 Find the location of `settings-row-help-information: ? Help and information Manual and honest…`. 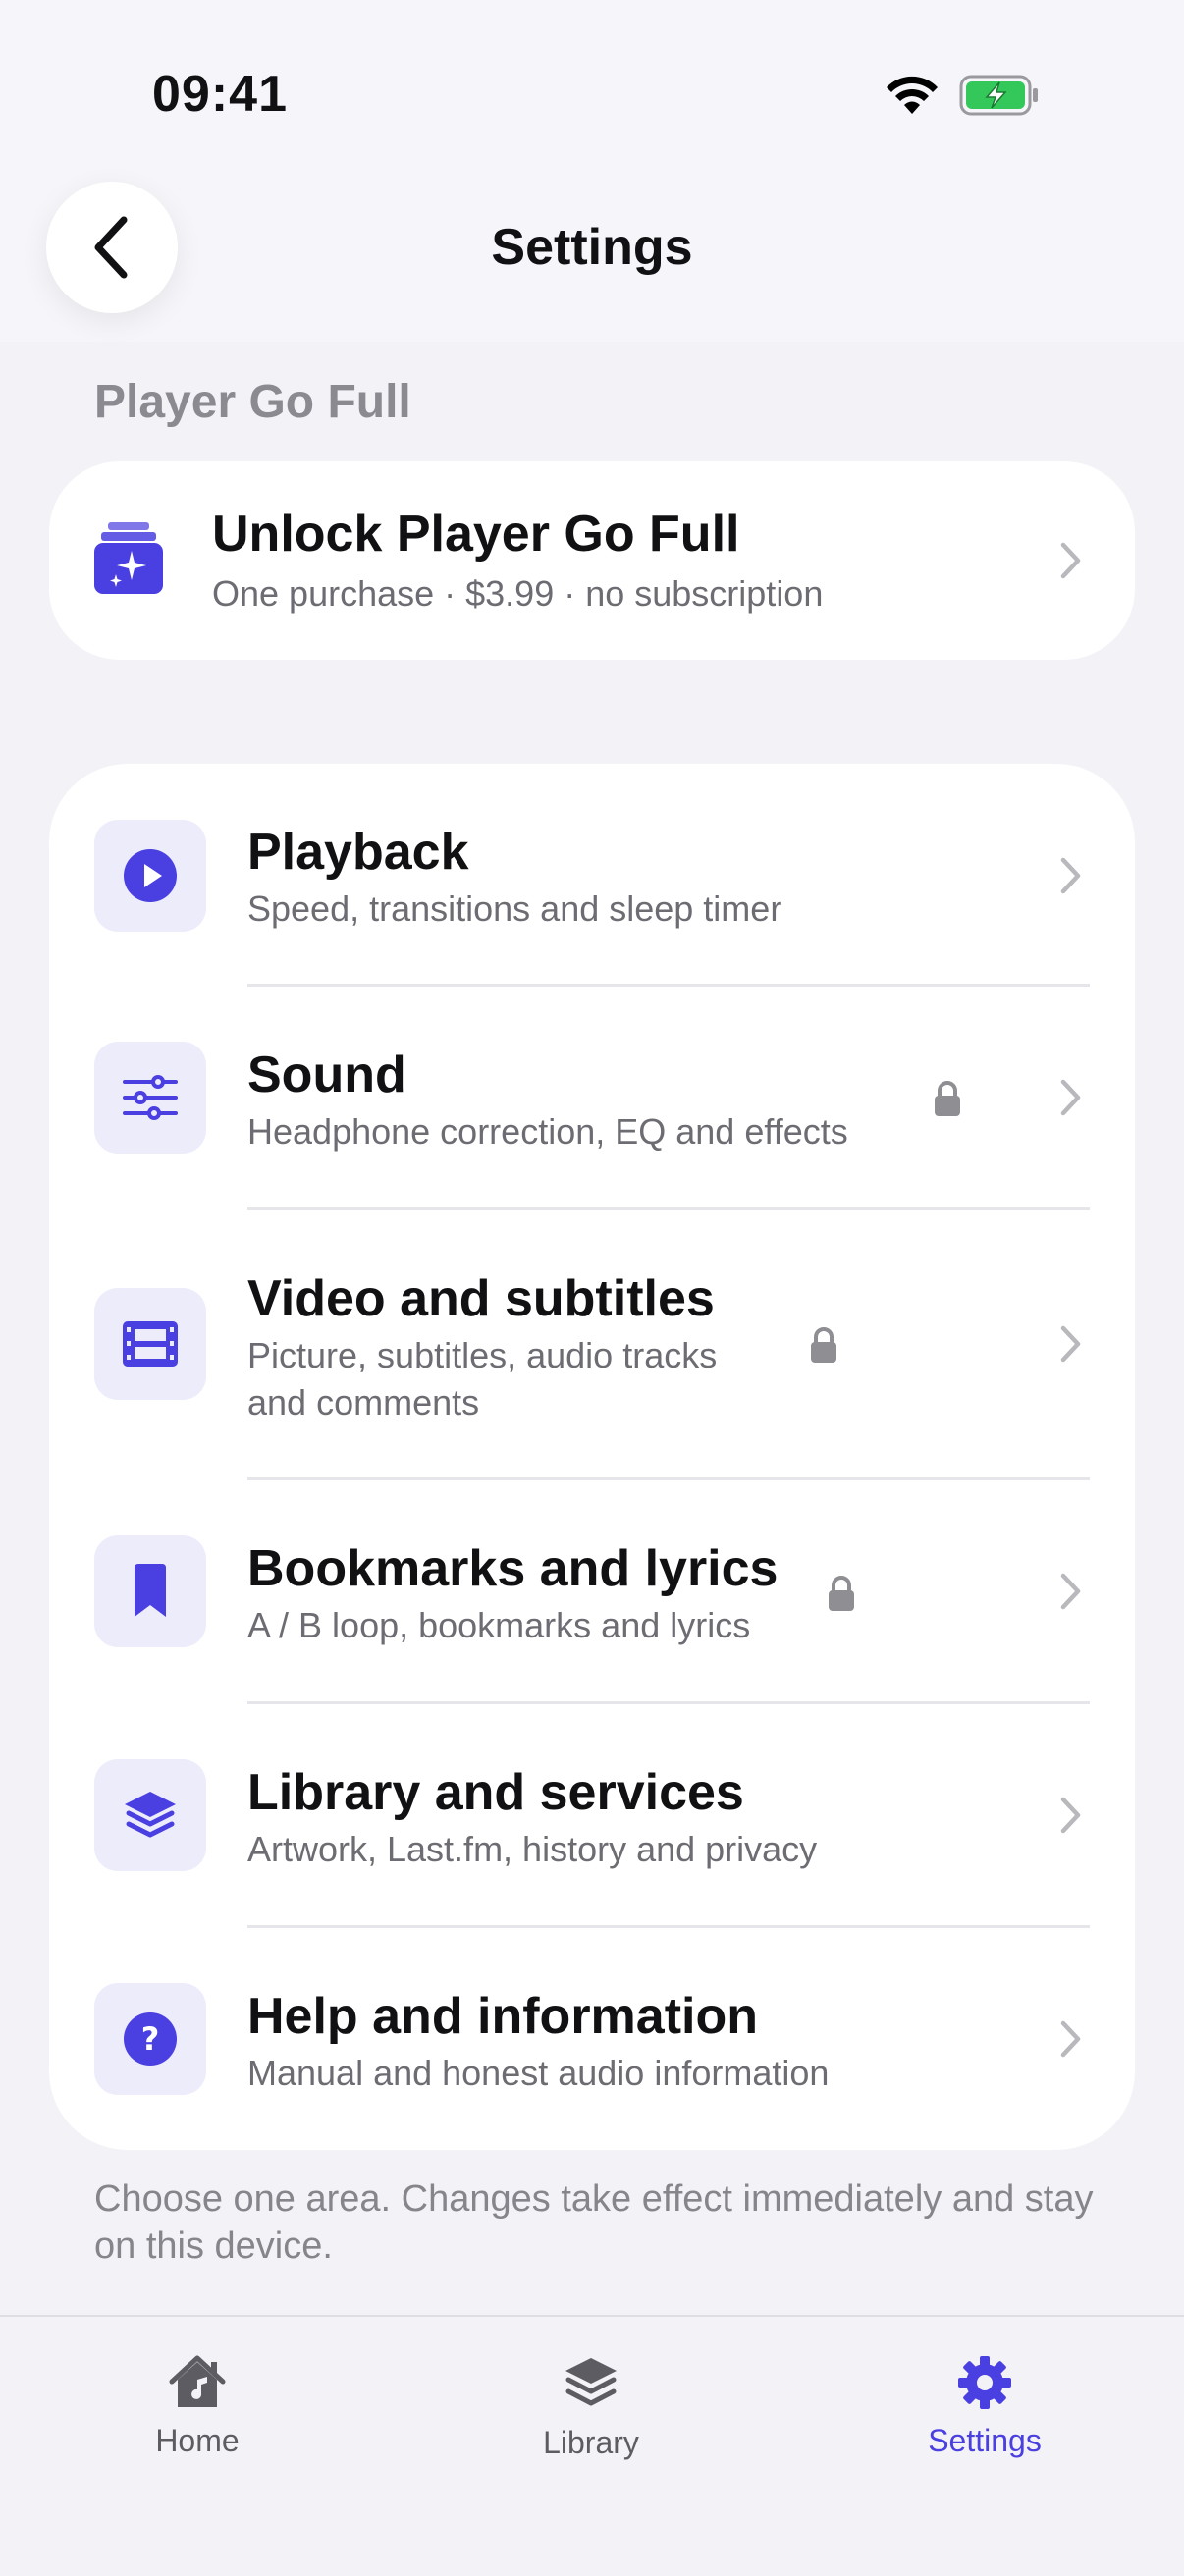

settings-row-help-information: ? Help and information Manual and honest… is located at coordinates (592, 2039).